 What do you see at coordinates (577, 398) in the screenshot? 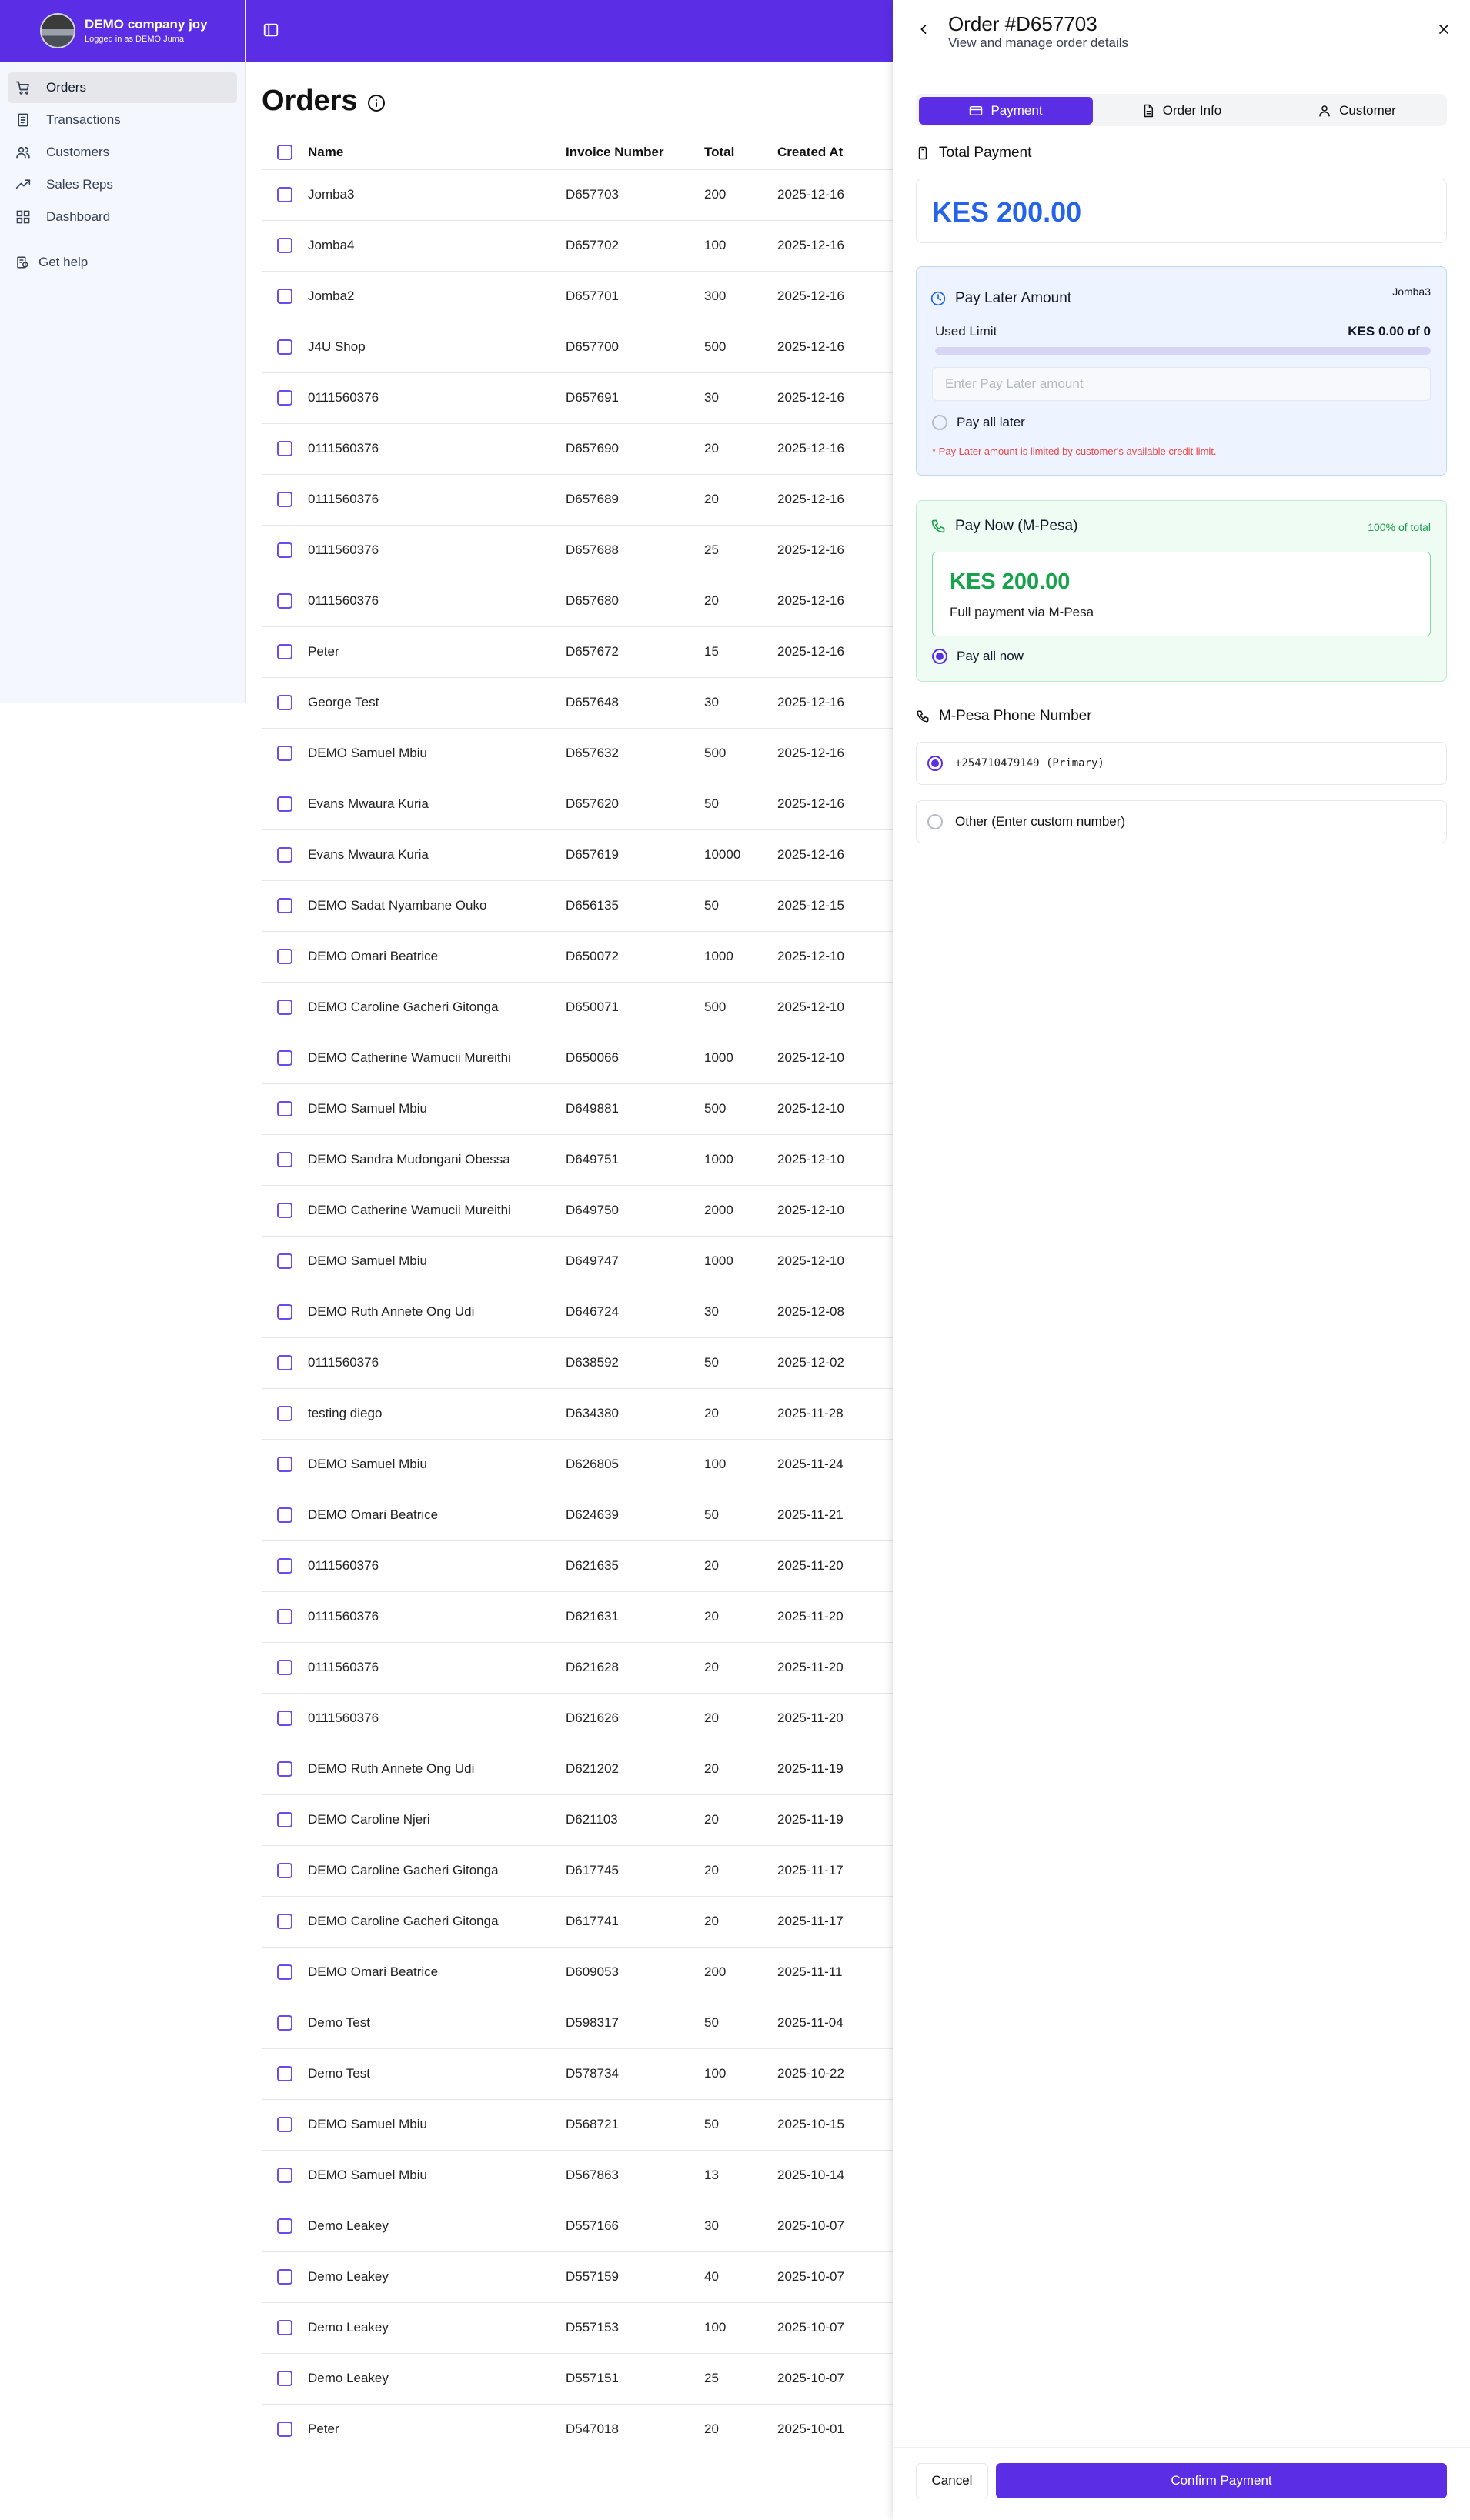
I see `table-row: 0111560376 D657691 30 2025-12-16` at bounding box center [577, 398].